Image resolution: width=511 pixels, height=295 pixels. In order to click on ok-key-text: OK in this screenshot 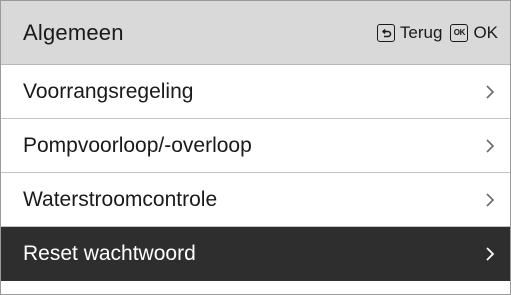, I will do `click(459, 32)`.